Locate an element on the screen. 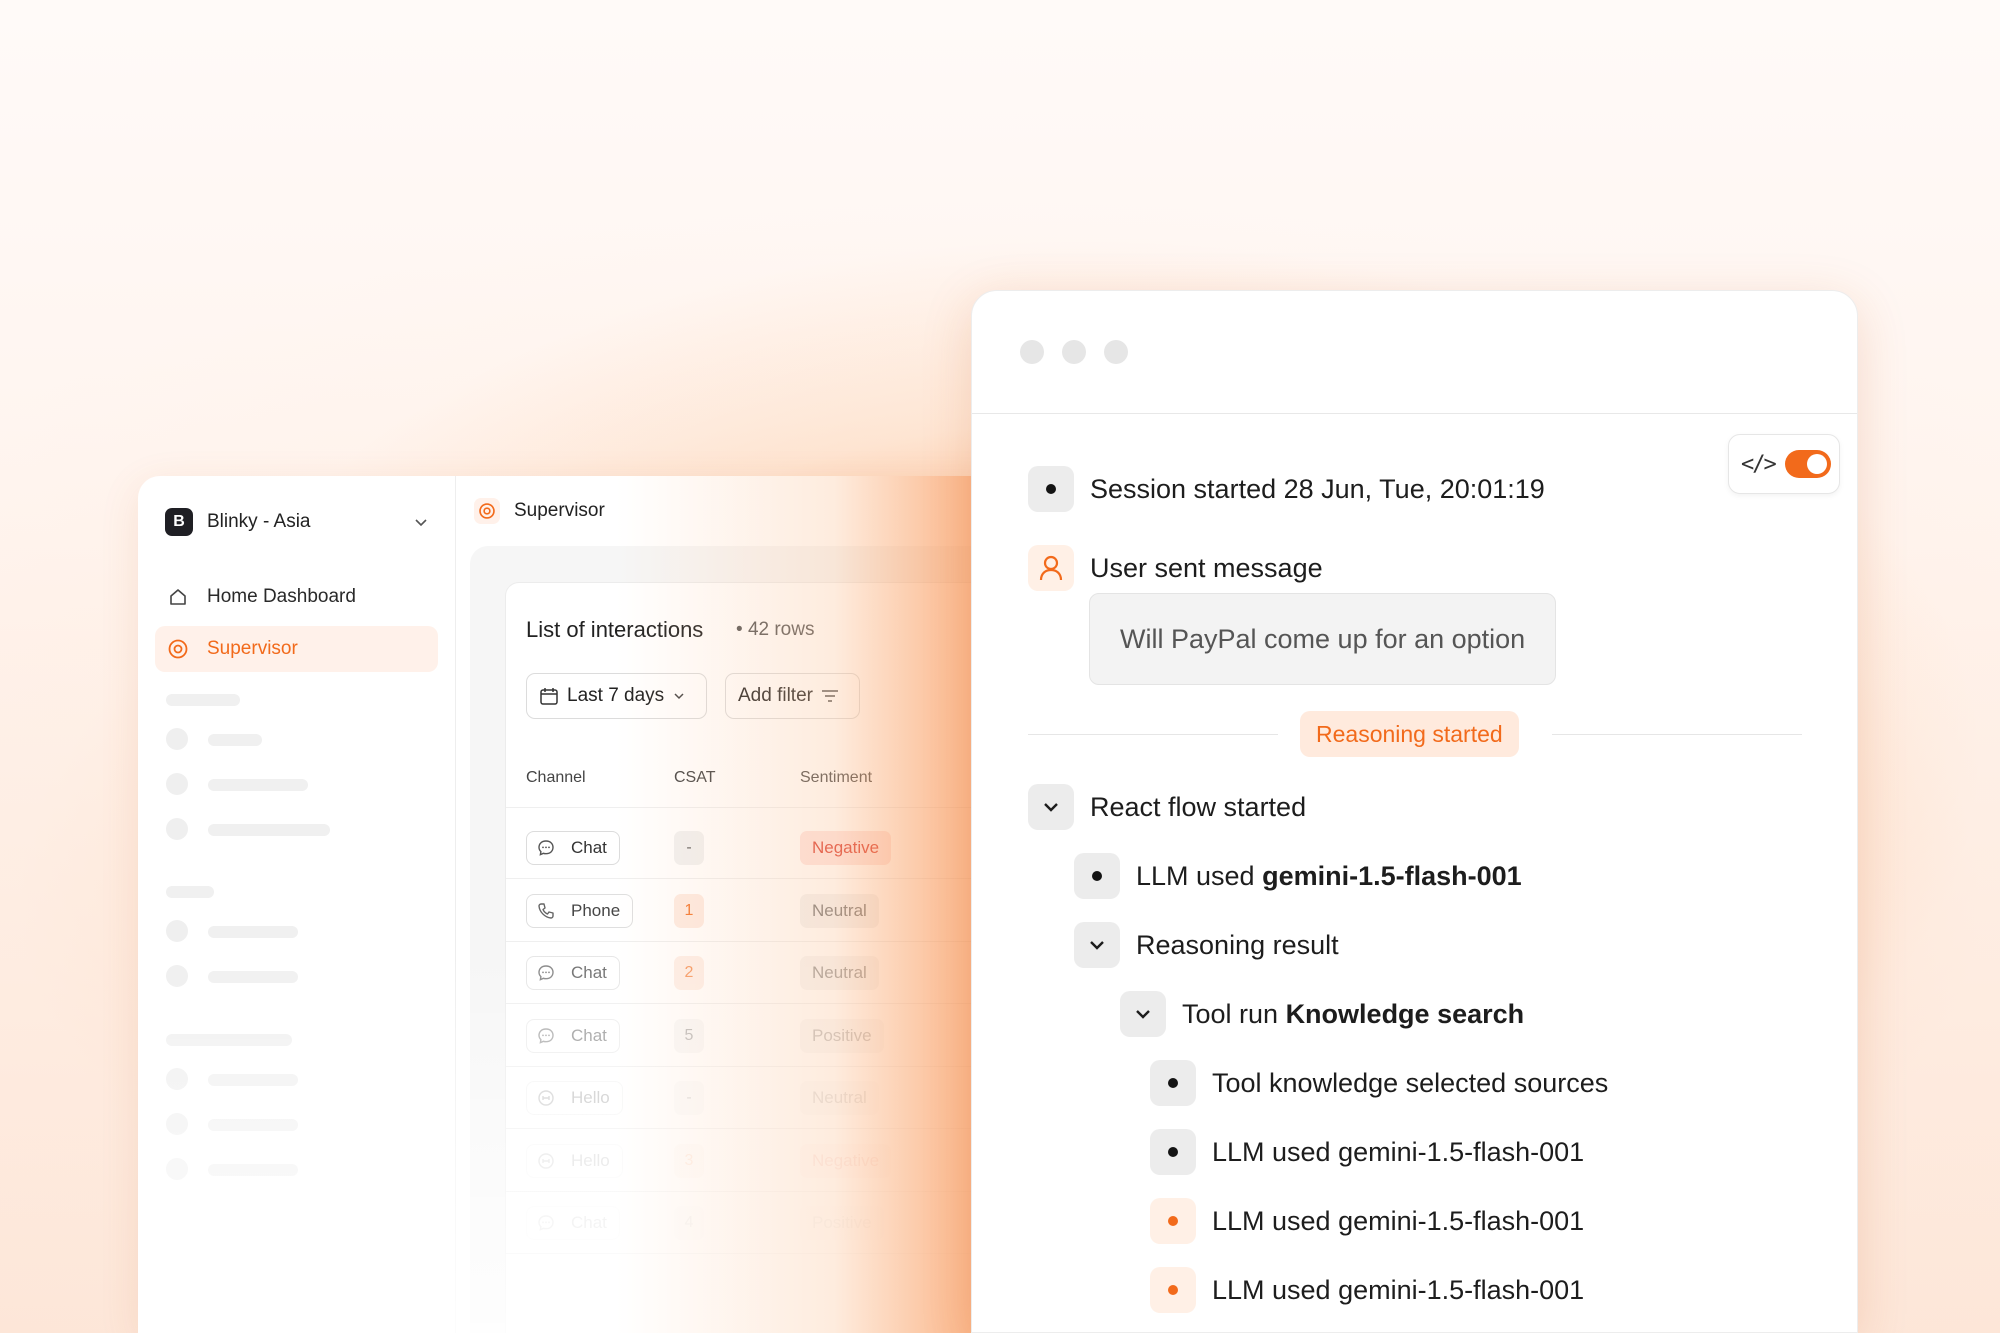 The image size is (2000, 1333). workspace-badge: B is located at coordinates (179, 522).